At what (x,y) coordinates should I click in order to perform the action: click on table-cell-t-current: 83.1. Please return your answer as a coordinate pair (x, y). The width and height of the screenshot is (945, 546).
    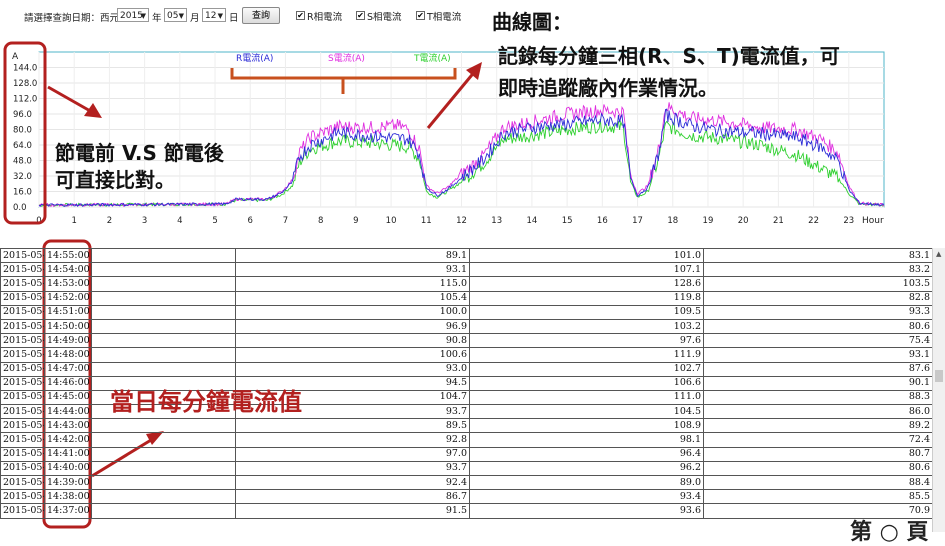
    Looking at the image, I should click on (818, 255).